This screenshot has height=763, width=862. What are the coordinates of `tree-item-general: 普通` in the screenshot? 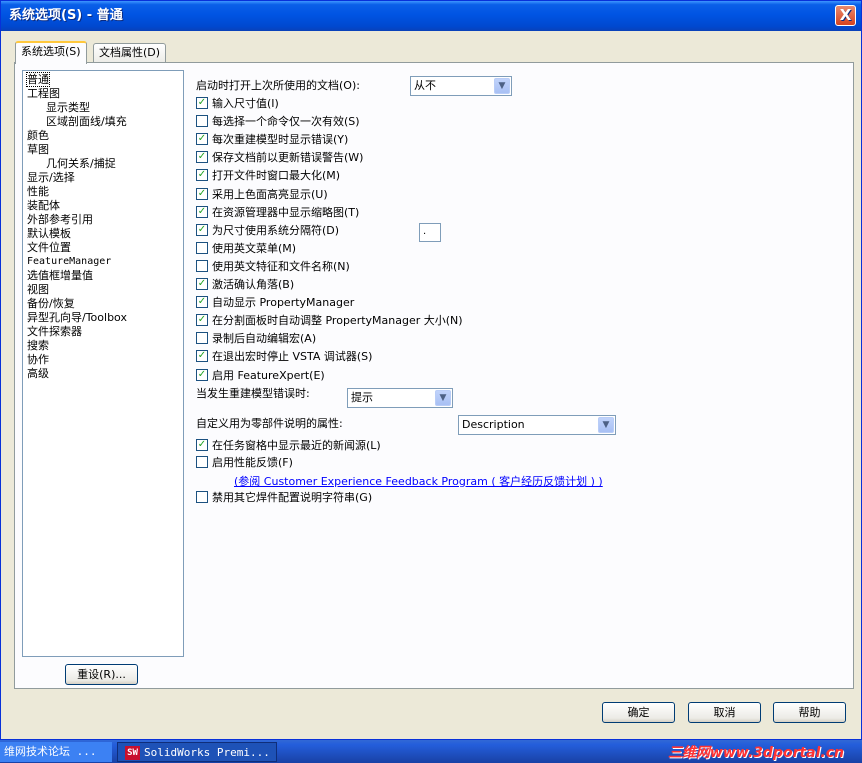 It's located at (104, 79).